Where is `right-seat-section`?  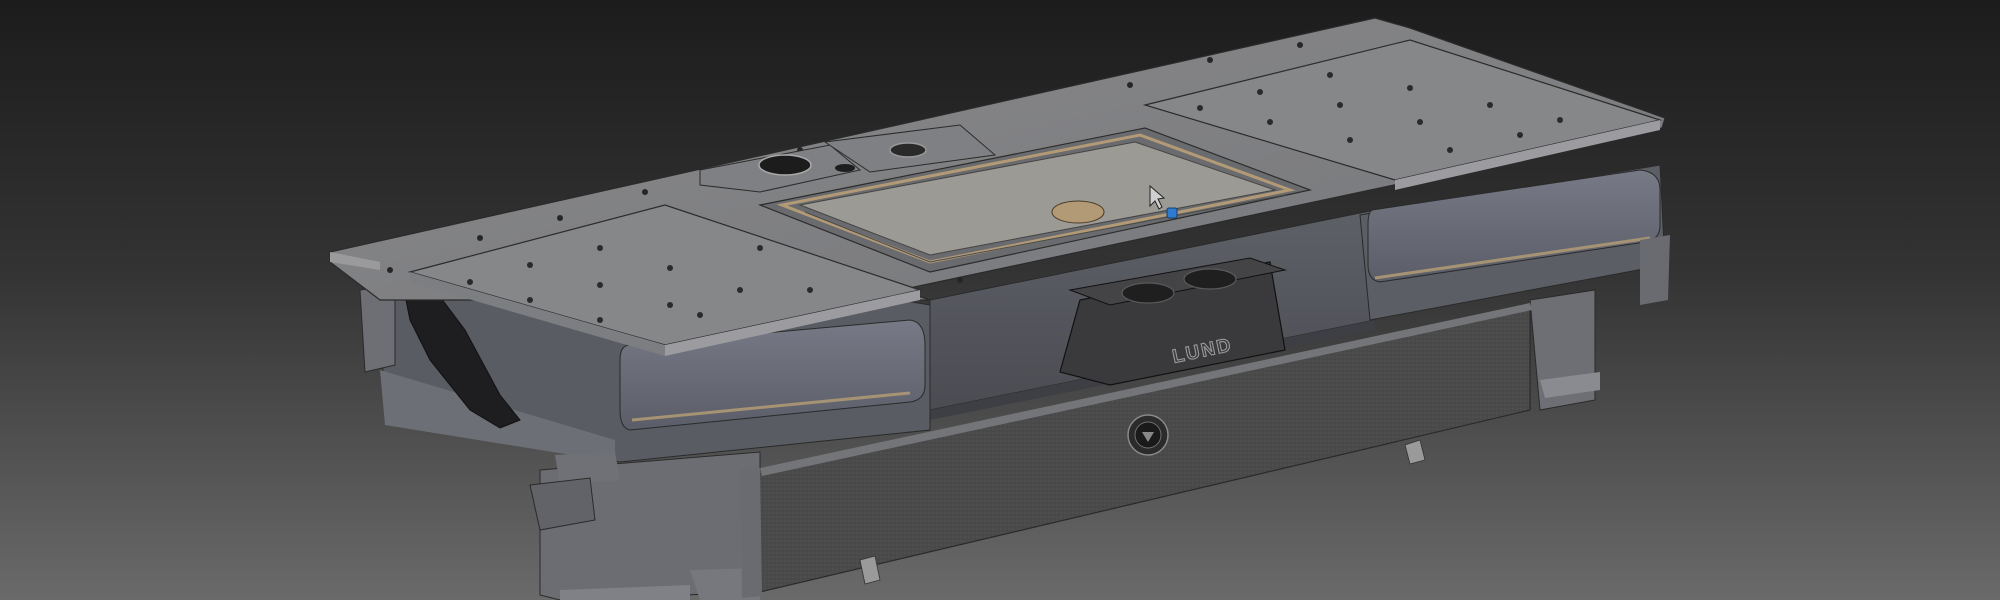
right-seat-section is located at coordinates (1514, 242).